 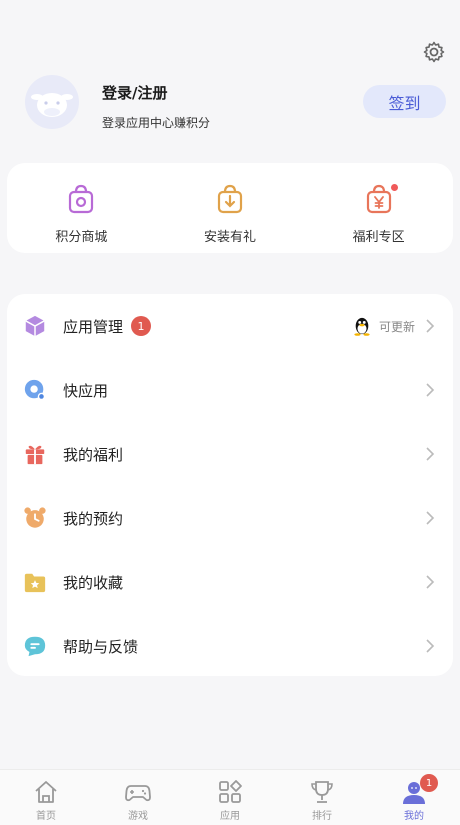 I want to click on tab-label: 排行, so click(x=322, y=816).